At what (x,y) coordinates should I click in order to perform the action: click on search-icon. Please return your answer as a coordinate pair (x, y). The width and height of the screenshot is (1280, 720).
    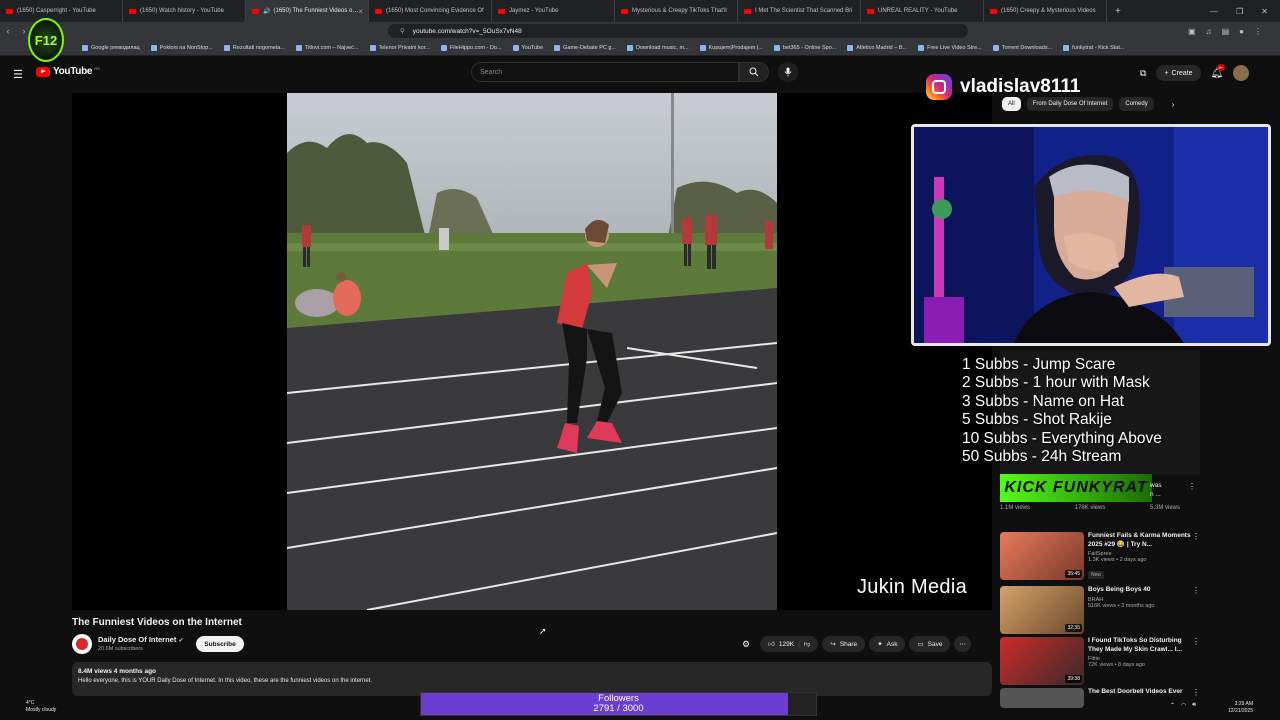
    Looking at the image, I should click on (754, 72).